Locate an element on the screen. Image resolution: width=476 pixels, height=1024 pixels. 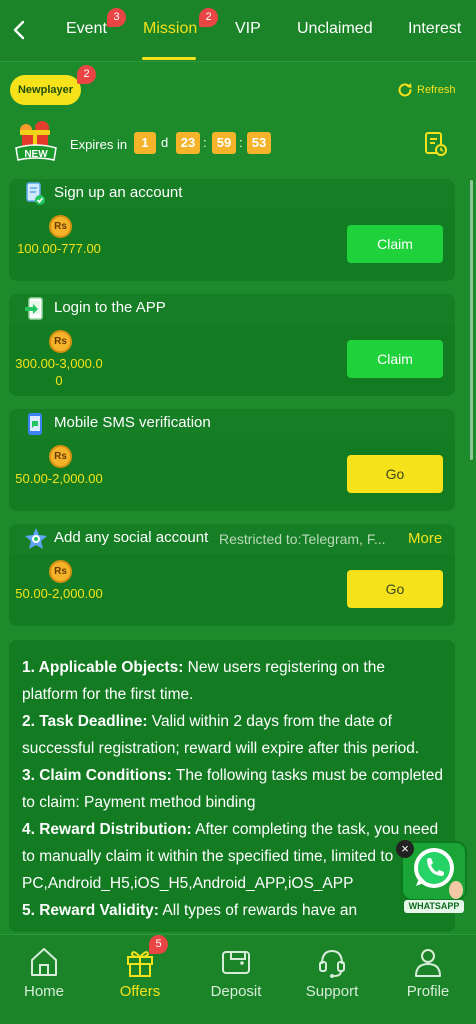
refresh-icon is located at coordinates (405, 90).